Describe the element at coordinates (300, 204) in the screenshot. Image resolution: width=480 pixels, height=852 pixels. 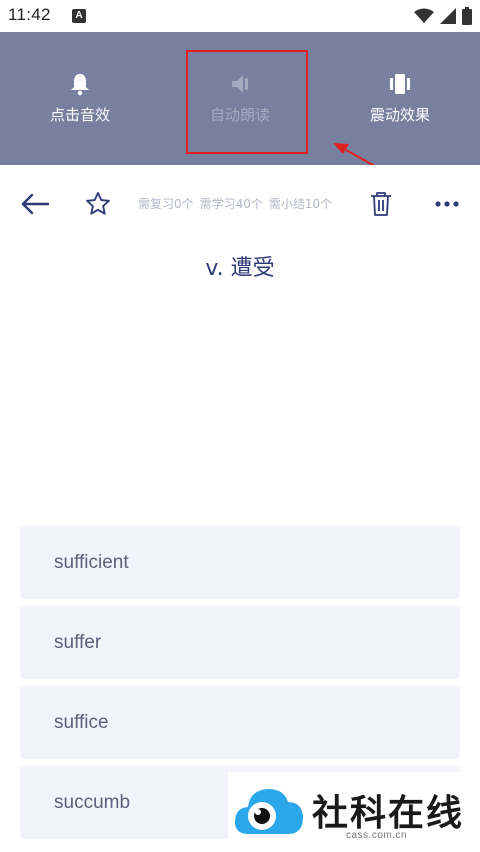
I see `summary-count: 需小结10个` at that location.